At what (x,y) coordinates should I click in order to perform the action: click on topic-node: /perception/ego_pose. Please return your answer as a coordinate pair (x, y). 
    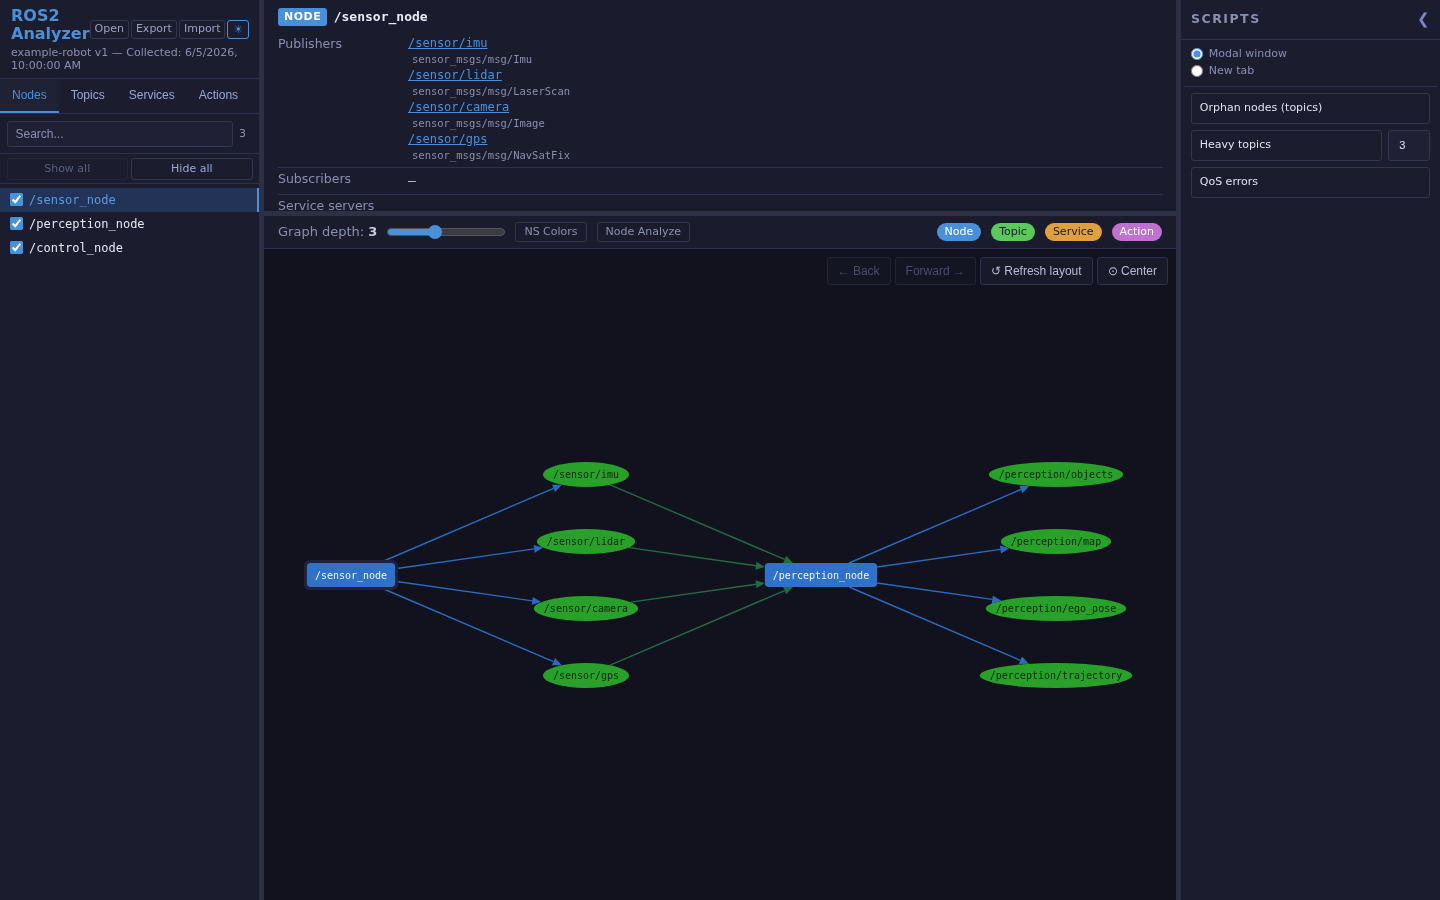
    Looking at the image, I should click on (1056, 608).